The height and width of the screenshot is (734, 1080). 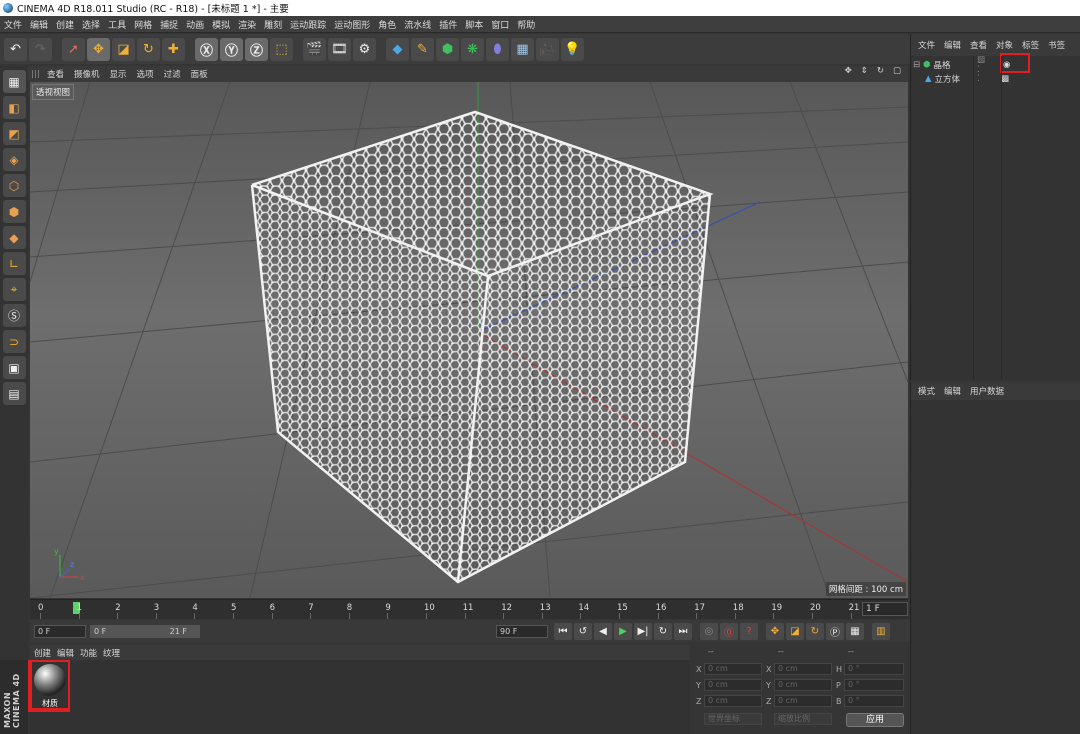 I want to click on am-menu-user-data: 用户数据, so click(x=987, y=391).